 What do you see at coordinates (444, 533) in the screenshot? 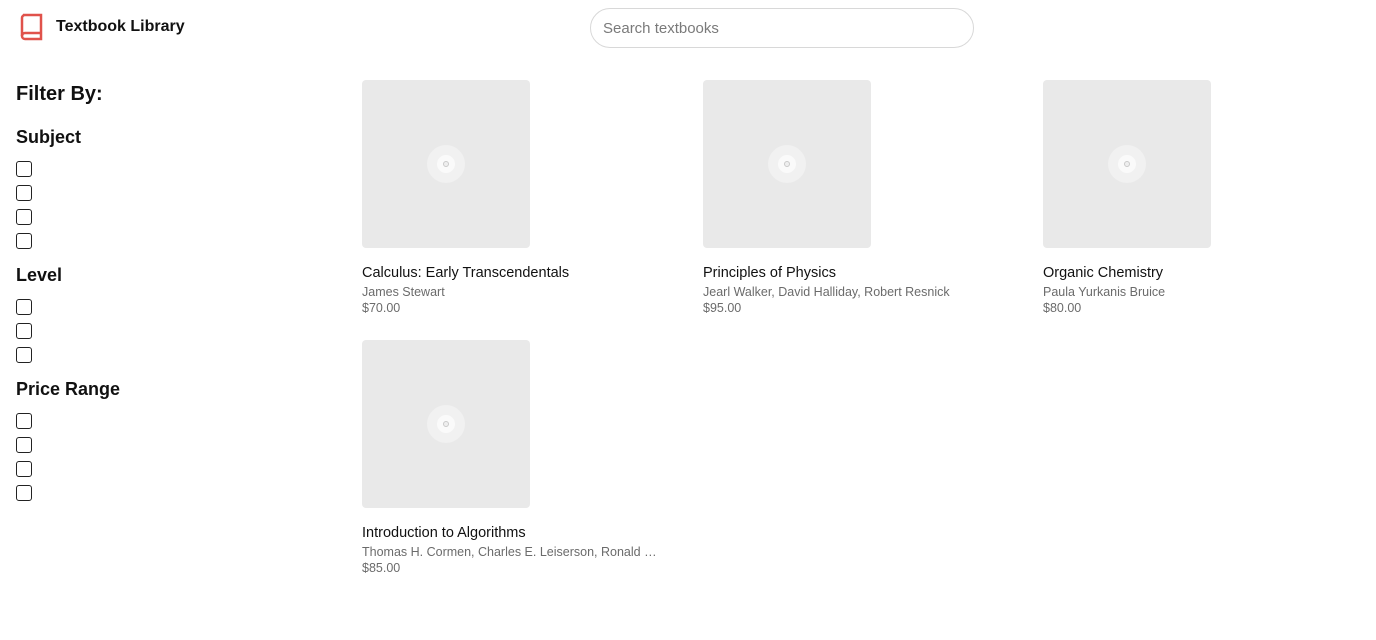
I see `book-title: Introduction to Algorithms` at bounding box center [444, 533].